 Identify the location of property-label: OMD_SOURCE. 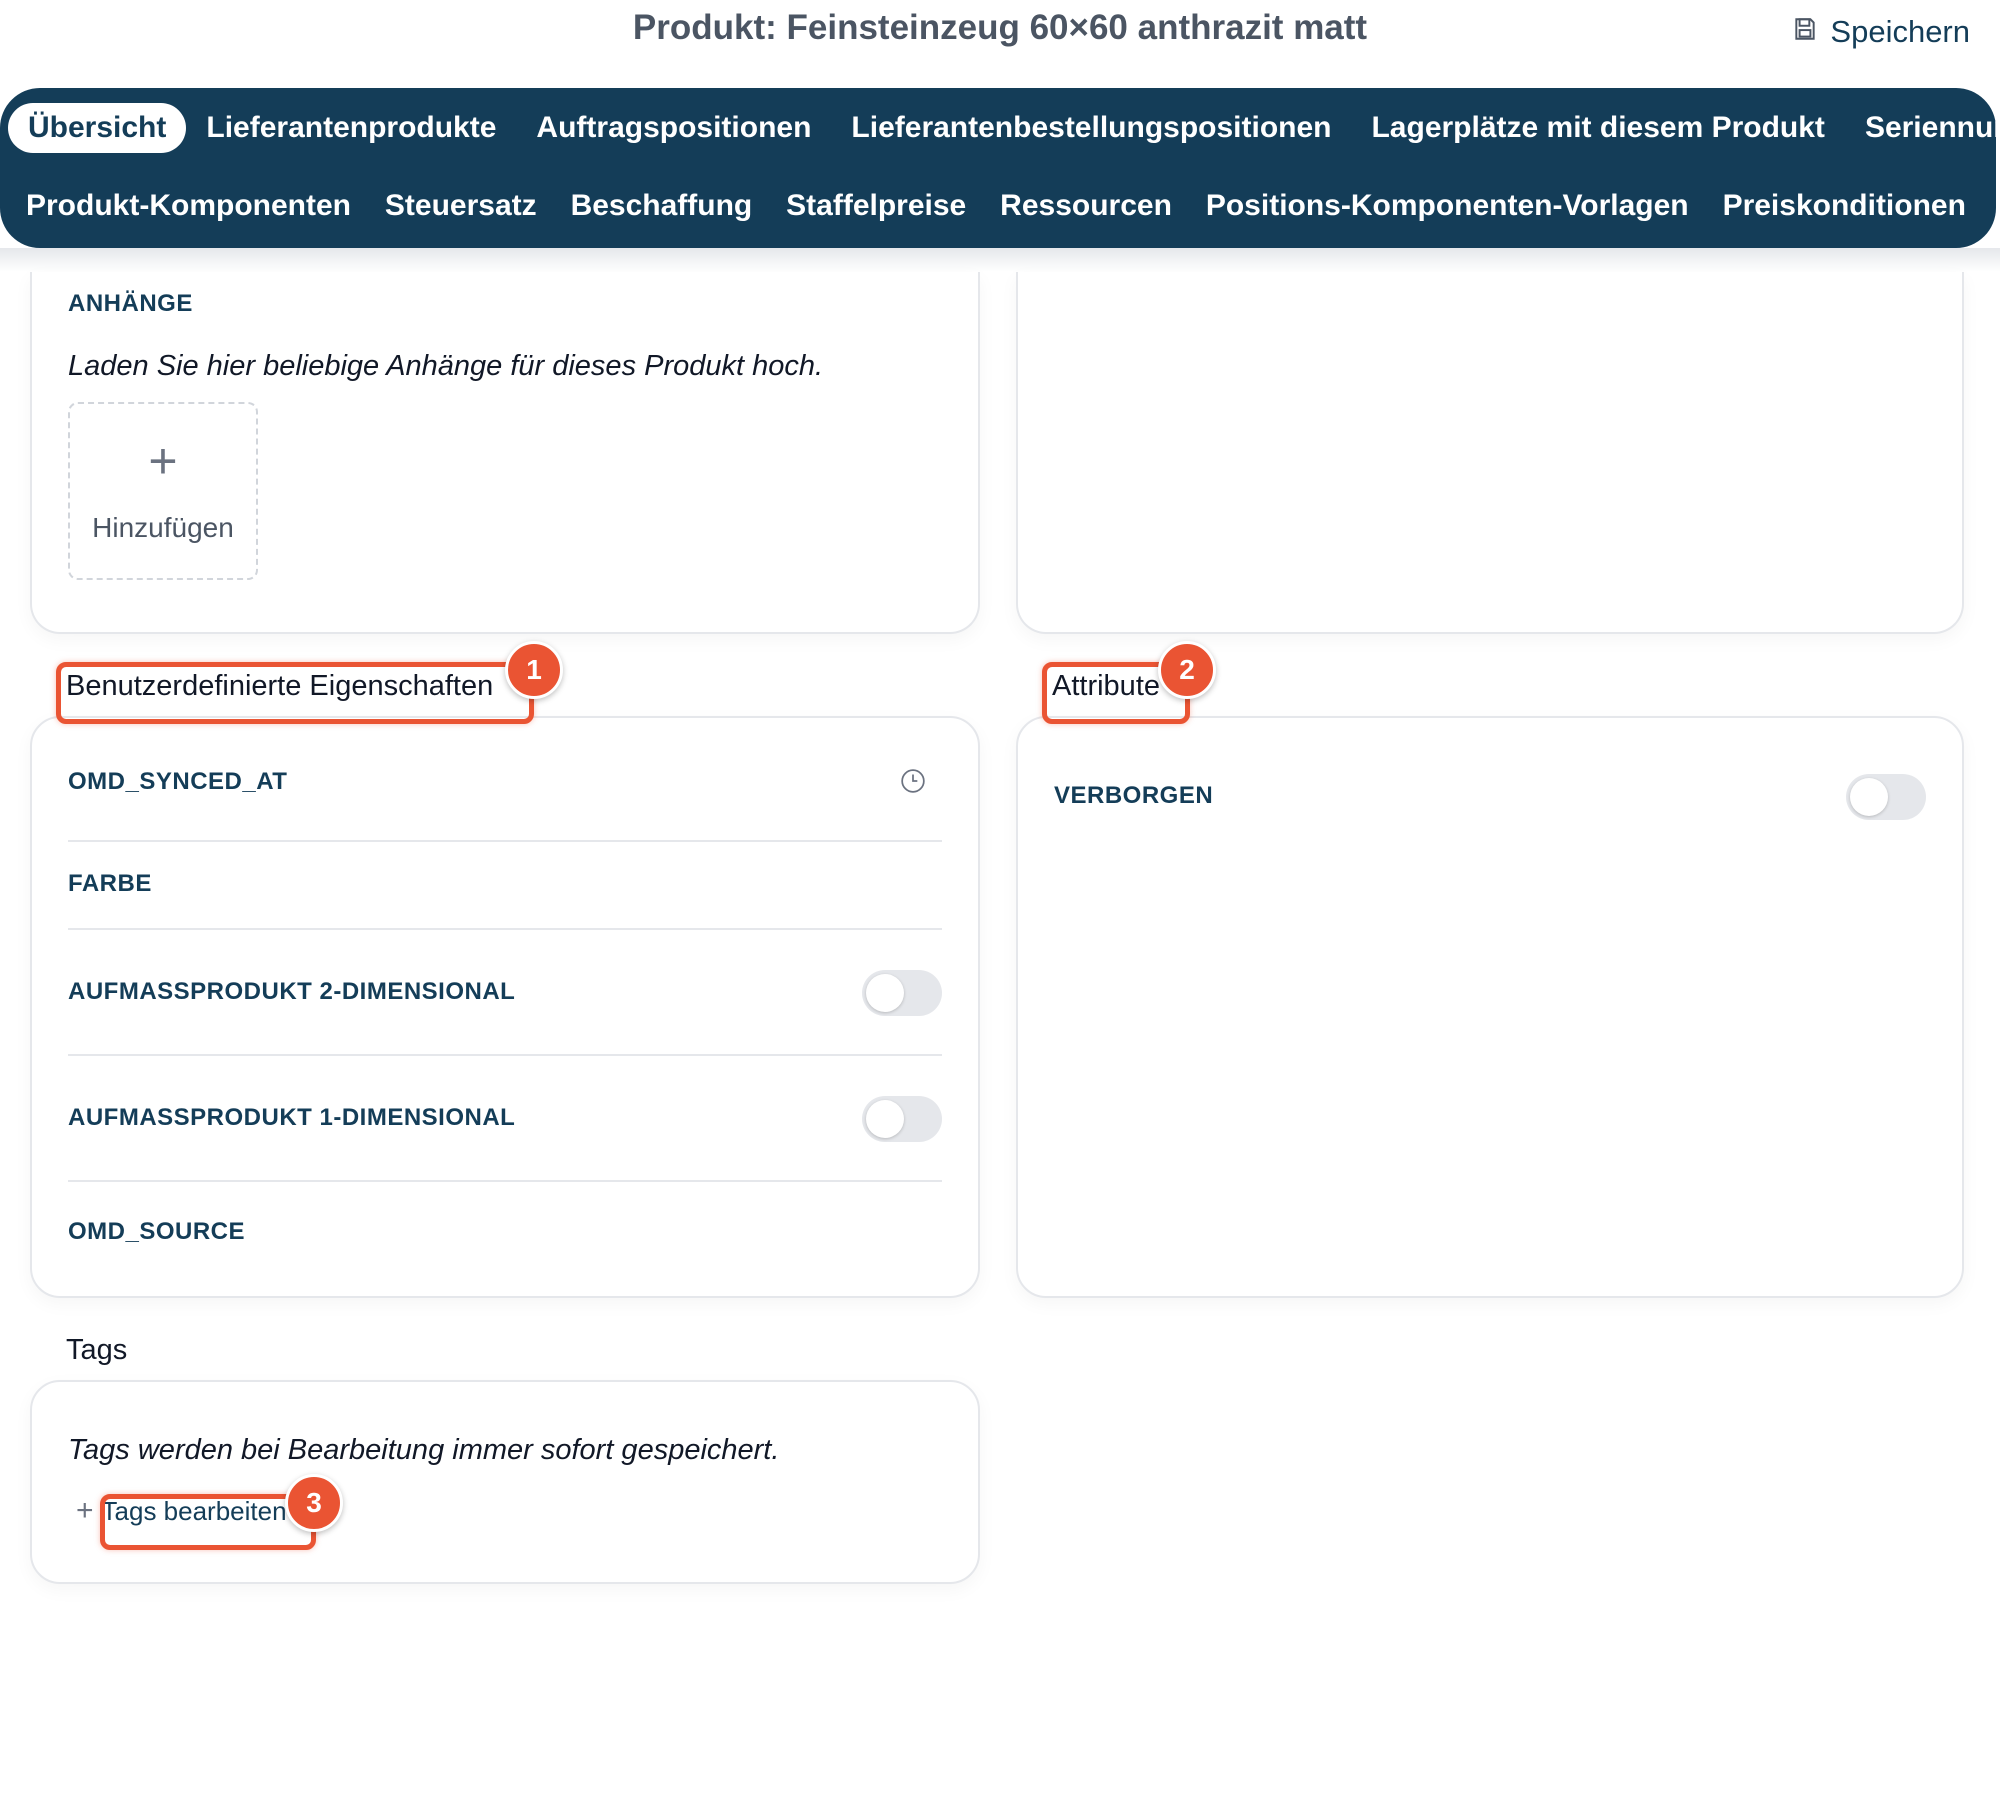
(157, 1231).